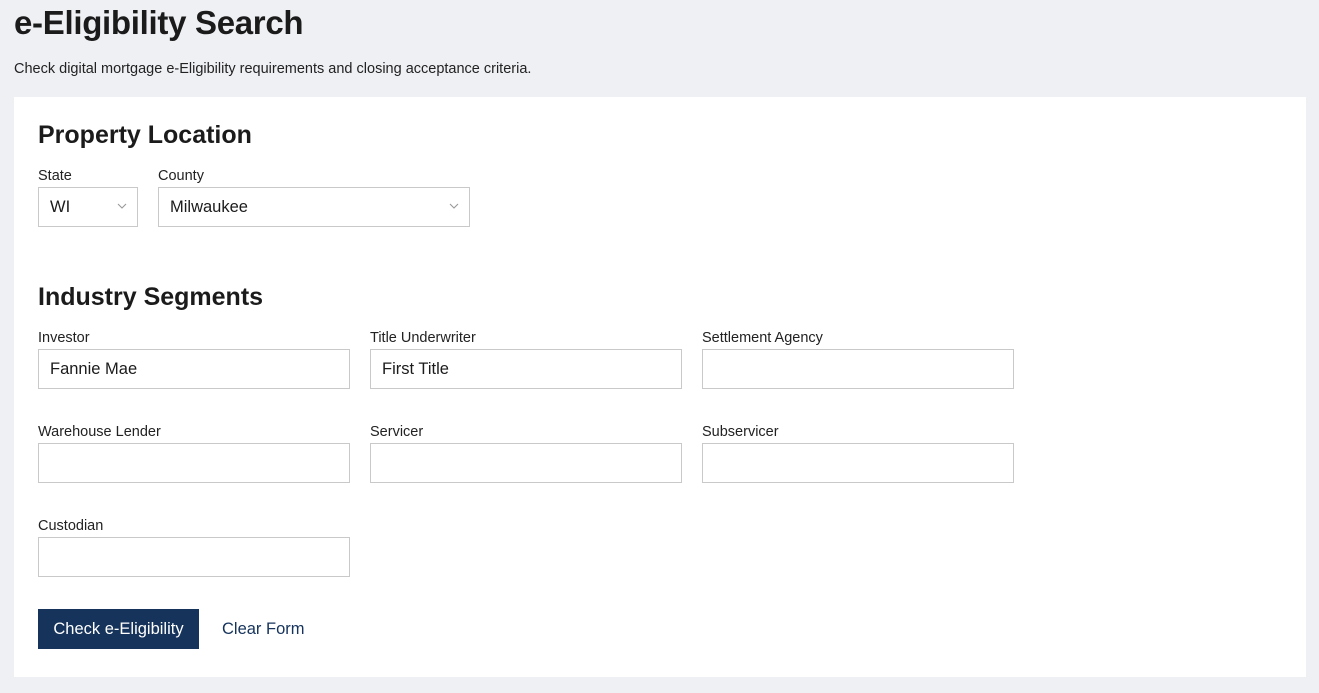  I want to click on state-field: State WI, so click(88, 197).